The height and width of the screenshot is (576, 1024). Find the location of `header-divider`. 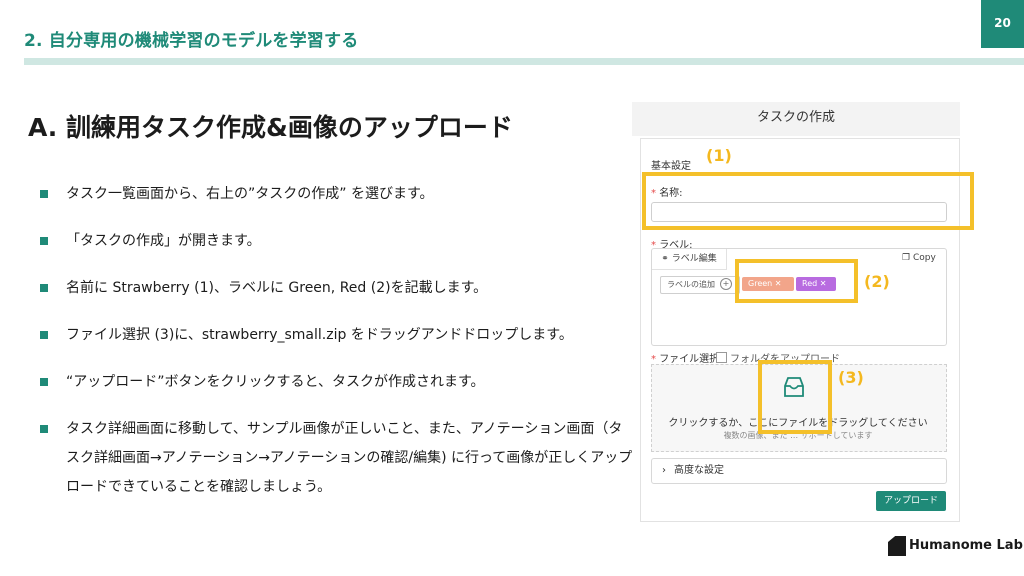

header-divider is located at coordinates (524, 61).